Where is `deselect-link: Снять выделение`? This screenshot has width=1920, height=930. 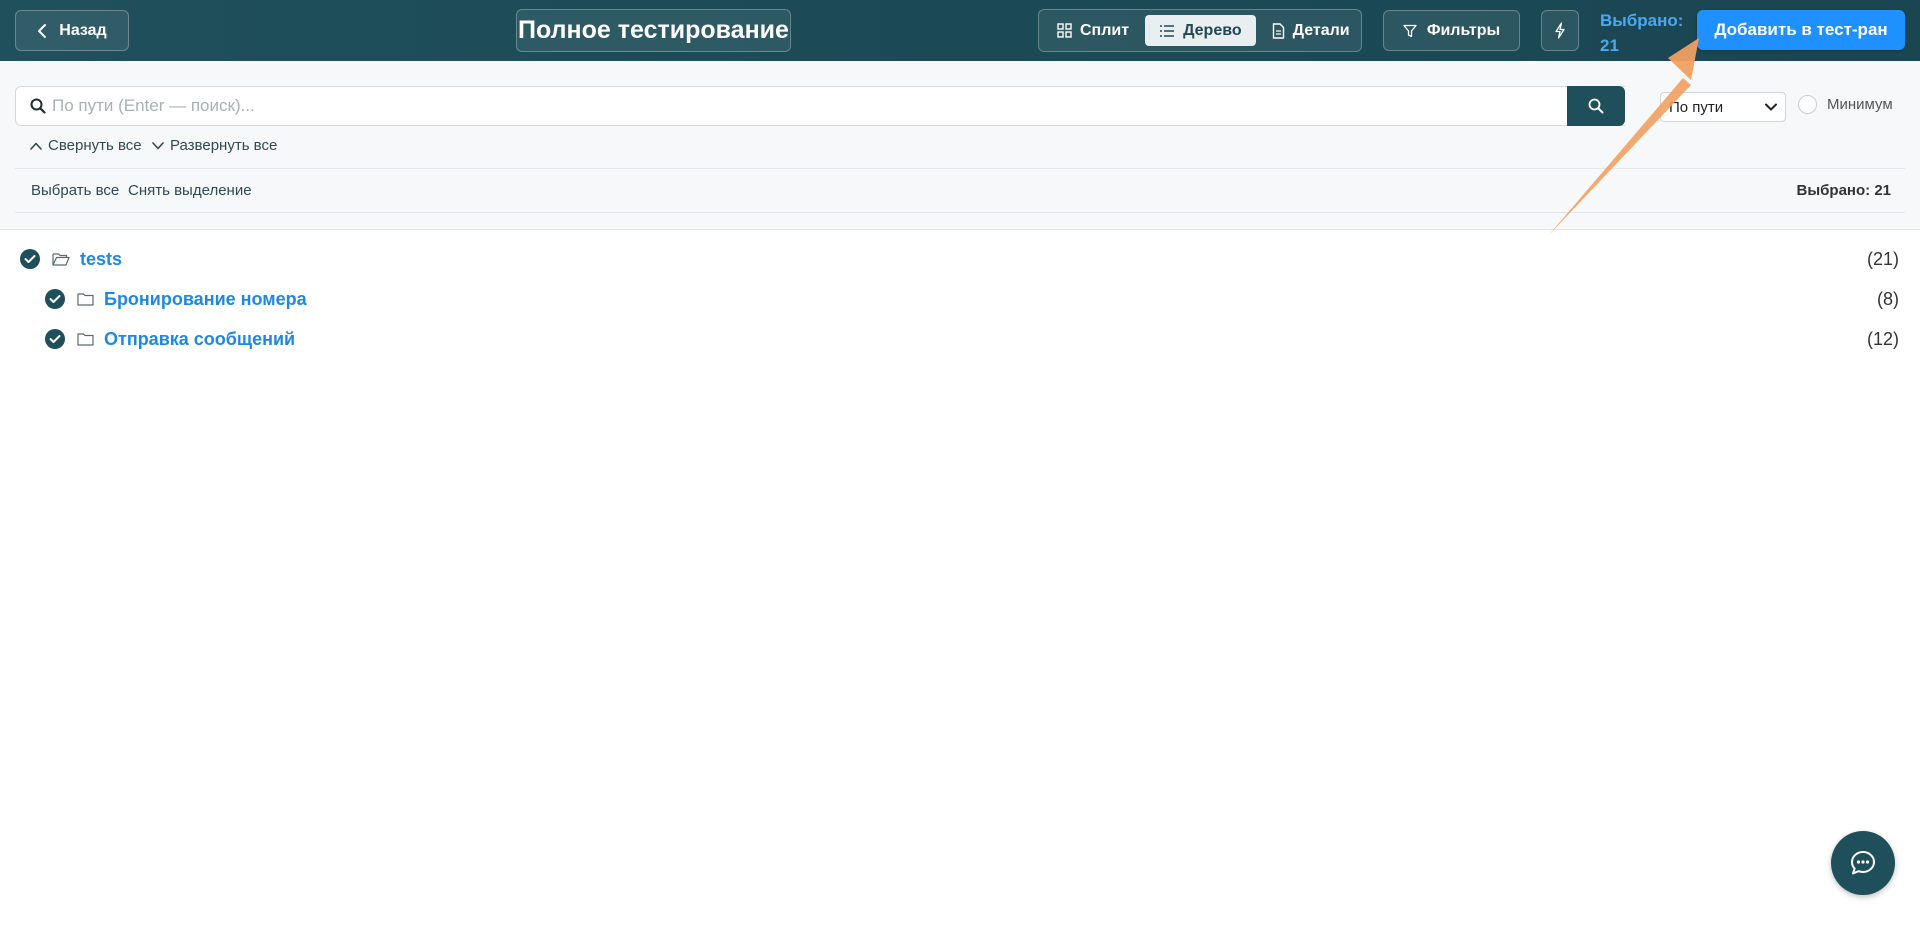 deselect-link: Снять выделение is located at coordinates (190, 190).